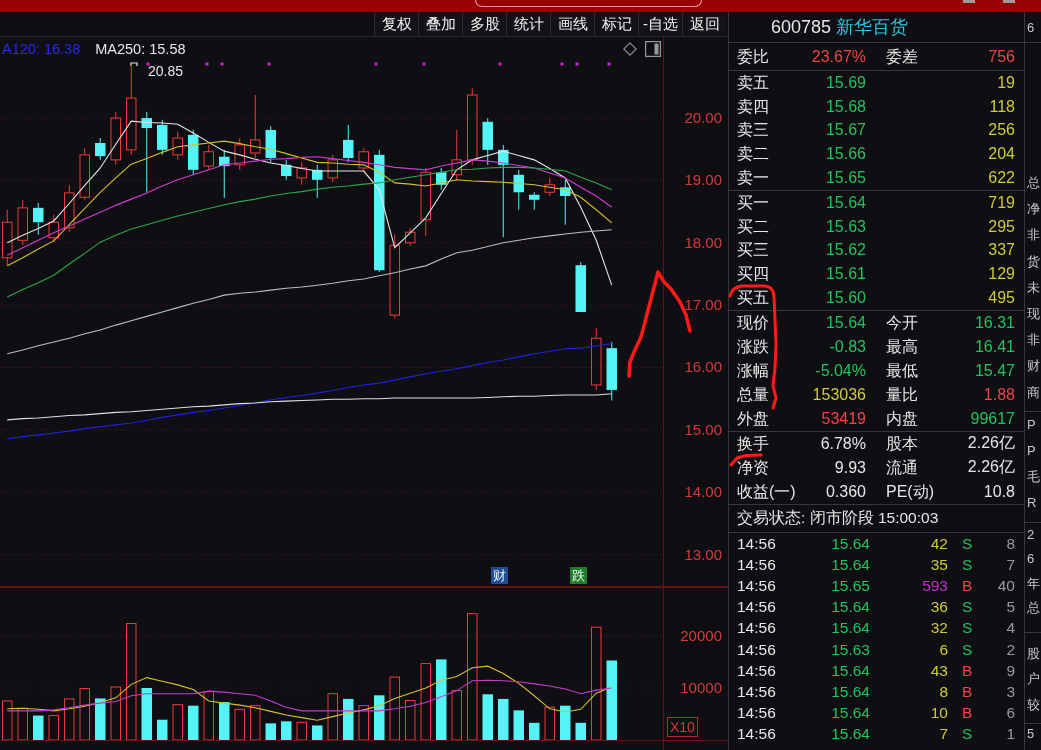 This screenshot has height=750, width=1041. Describe the element at coordinates (838, 394) in the screenshot. I see `quote-value: 153036` at that location.